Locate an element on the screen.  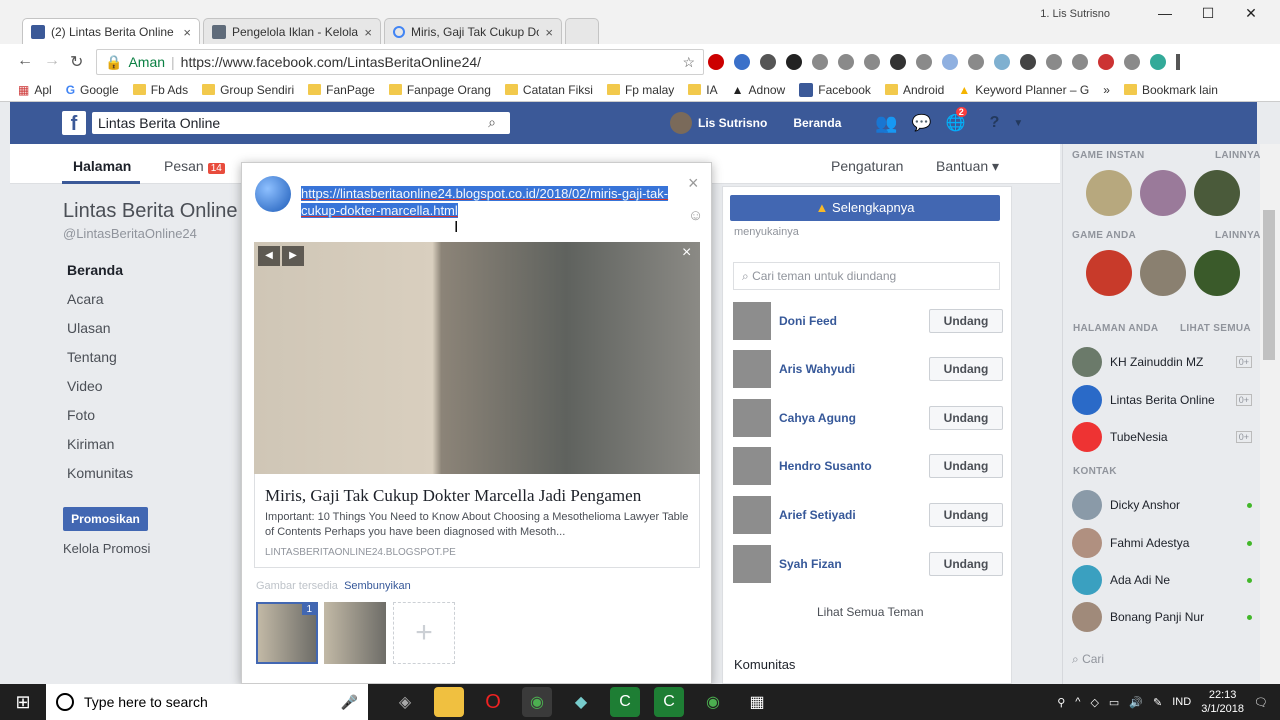
new-tab-button is located at coordinates (582, 31).